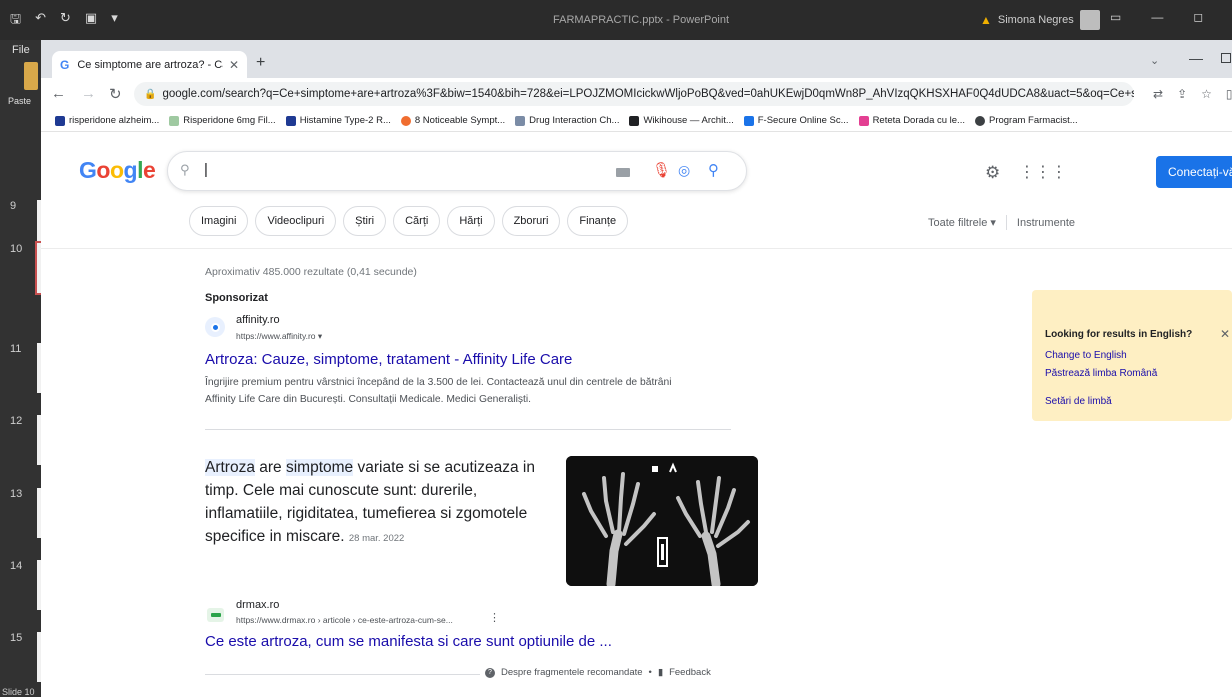  Describe the element at coordinates (993, 223) in the screenshot. I see `chevron-down-icon: ▾` at that location.